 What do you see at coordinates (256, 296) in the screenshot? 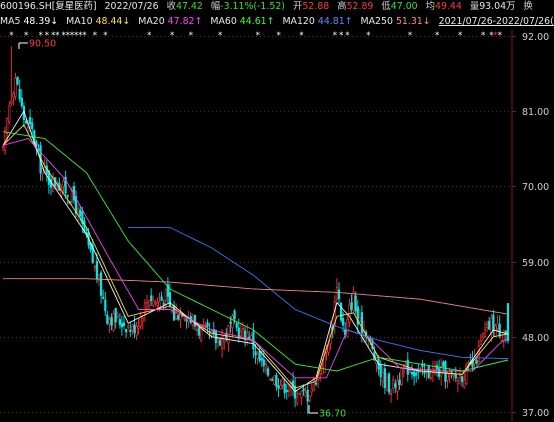
I see `ma250-line` at bounding box center [256, 296].